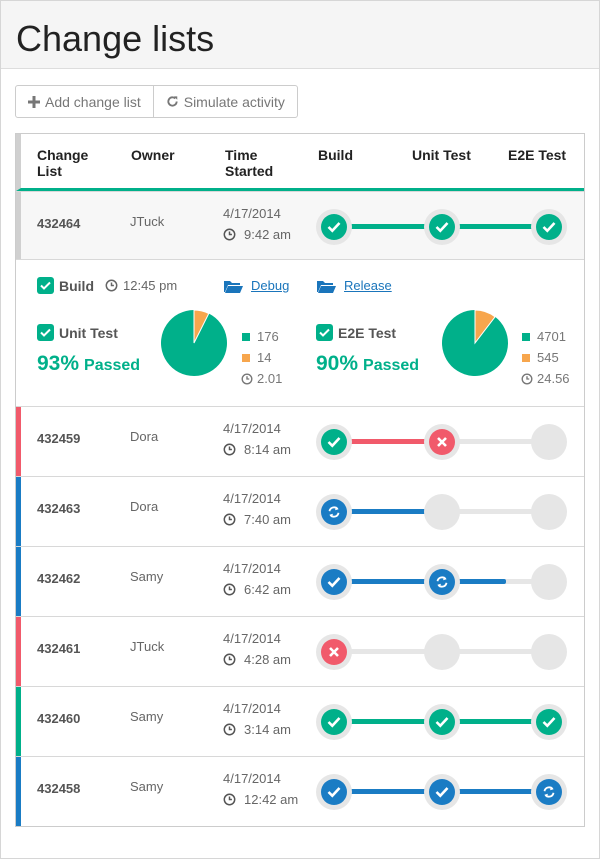 Image resolution: width=600 pixels, height=859 pixels. What do you see at coordinates (537, 155) in the screenshot?
I see `column-e2e-test: E2E Test` at bounding box center [537, 155].